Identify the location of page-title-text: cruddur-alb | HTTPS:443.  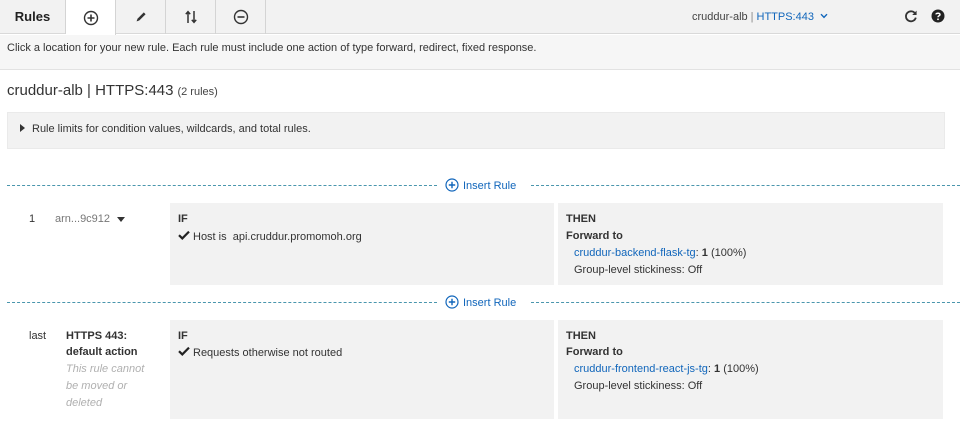
(90, 90).